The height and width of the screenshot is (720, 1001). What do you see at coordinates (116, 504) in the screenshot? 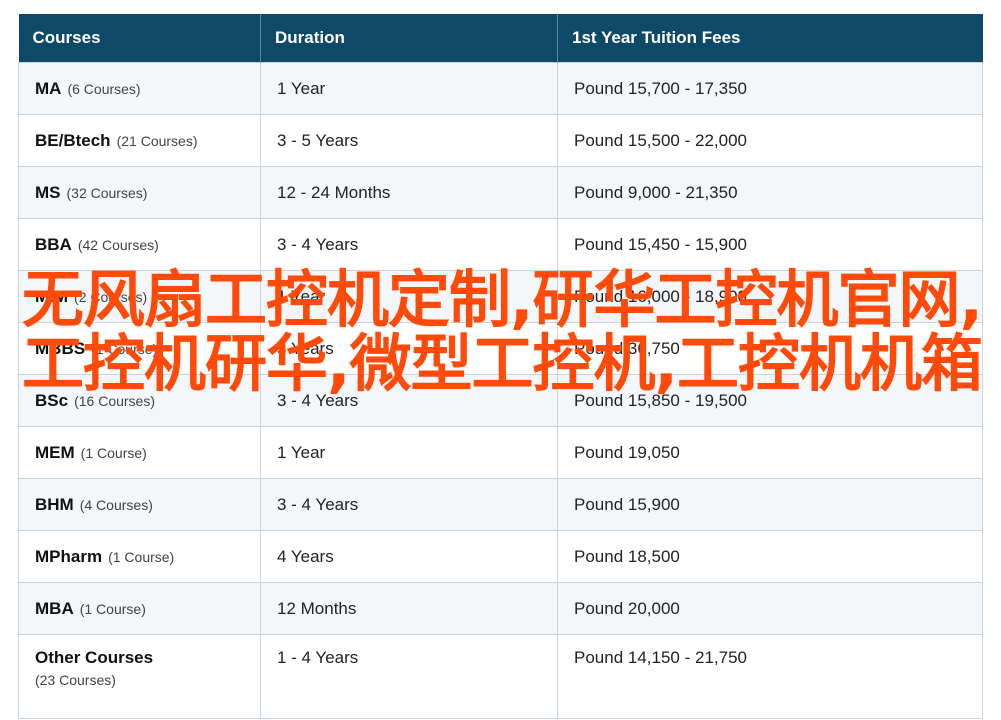
I see `course-count: (4 Courses)` at bounding box center [116, 504].